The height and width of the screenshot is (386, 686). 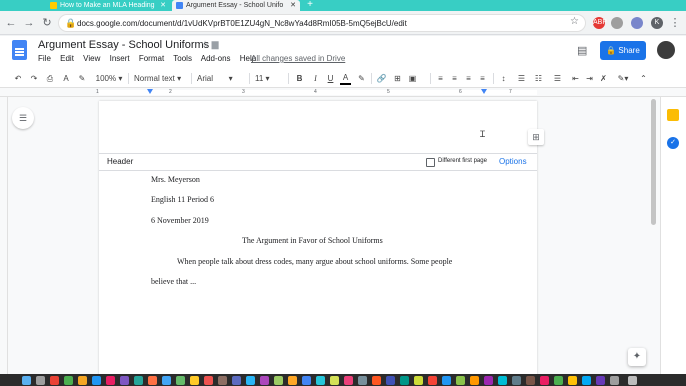 I want to click on align-right-icon: ≡, so click(x=468, y=78).